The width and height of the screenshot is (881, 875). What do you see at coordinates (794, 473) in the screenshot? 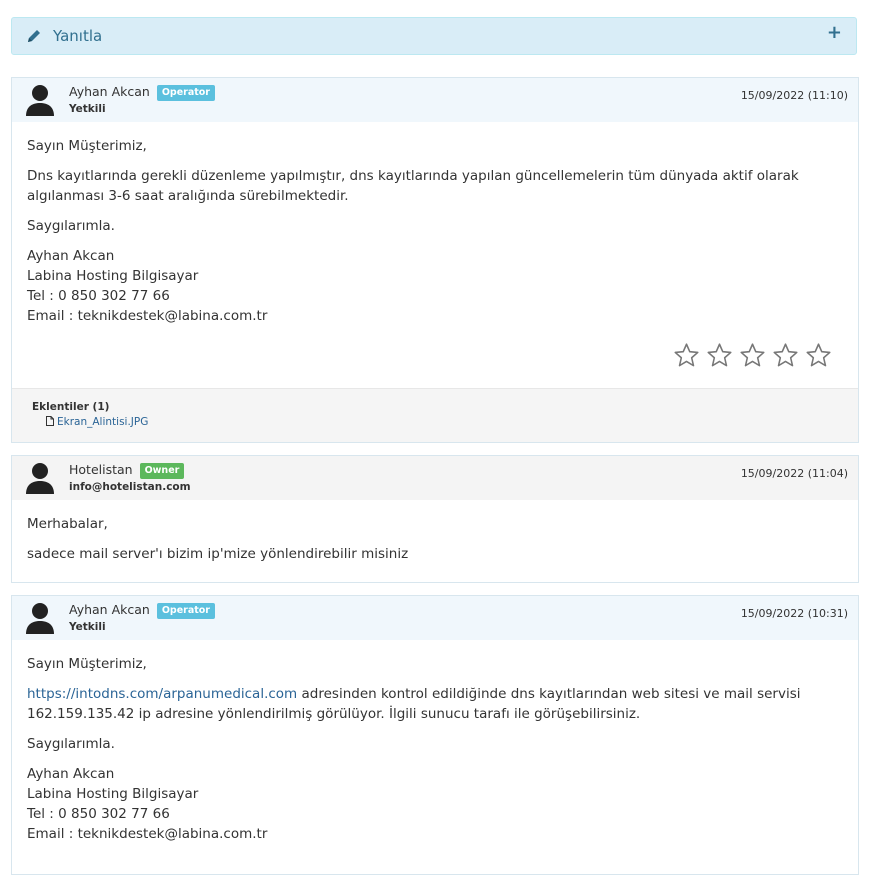
I see `message-date: 15/09/2022 (11:04)` at bounding box center [794, 473].